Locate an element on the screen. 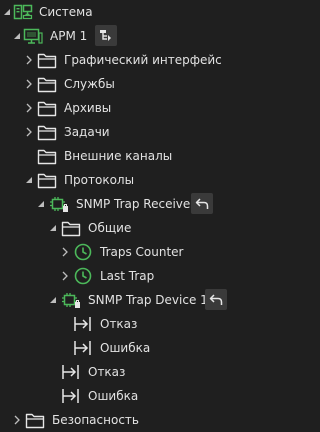  tree-node-external-channels: Внешние каналы is located at coordinates (123, 156).